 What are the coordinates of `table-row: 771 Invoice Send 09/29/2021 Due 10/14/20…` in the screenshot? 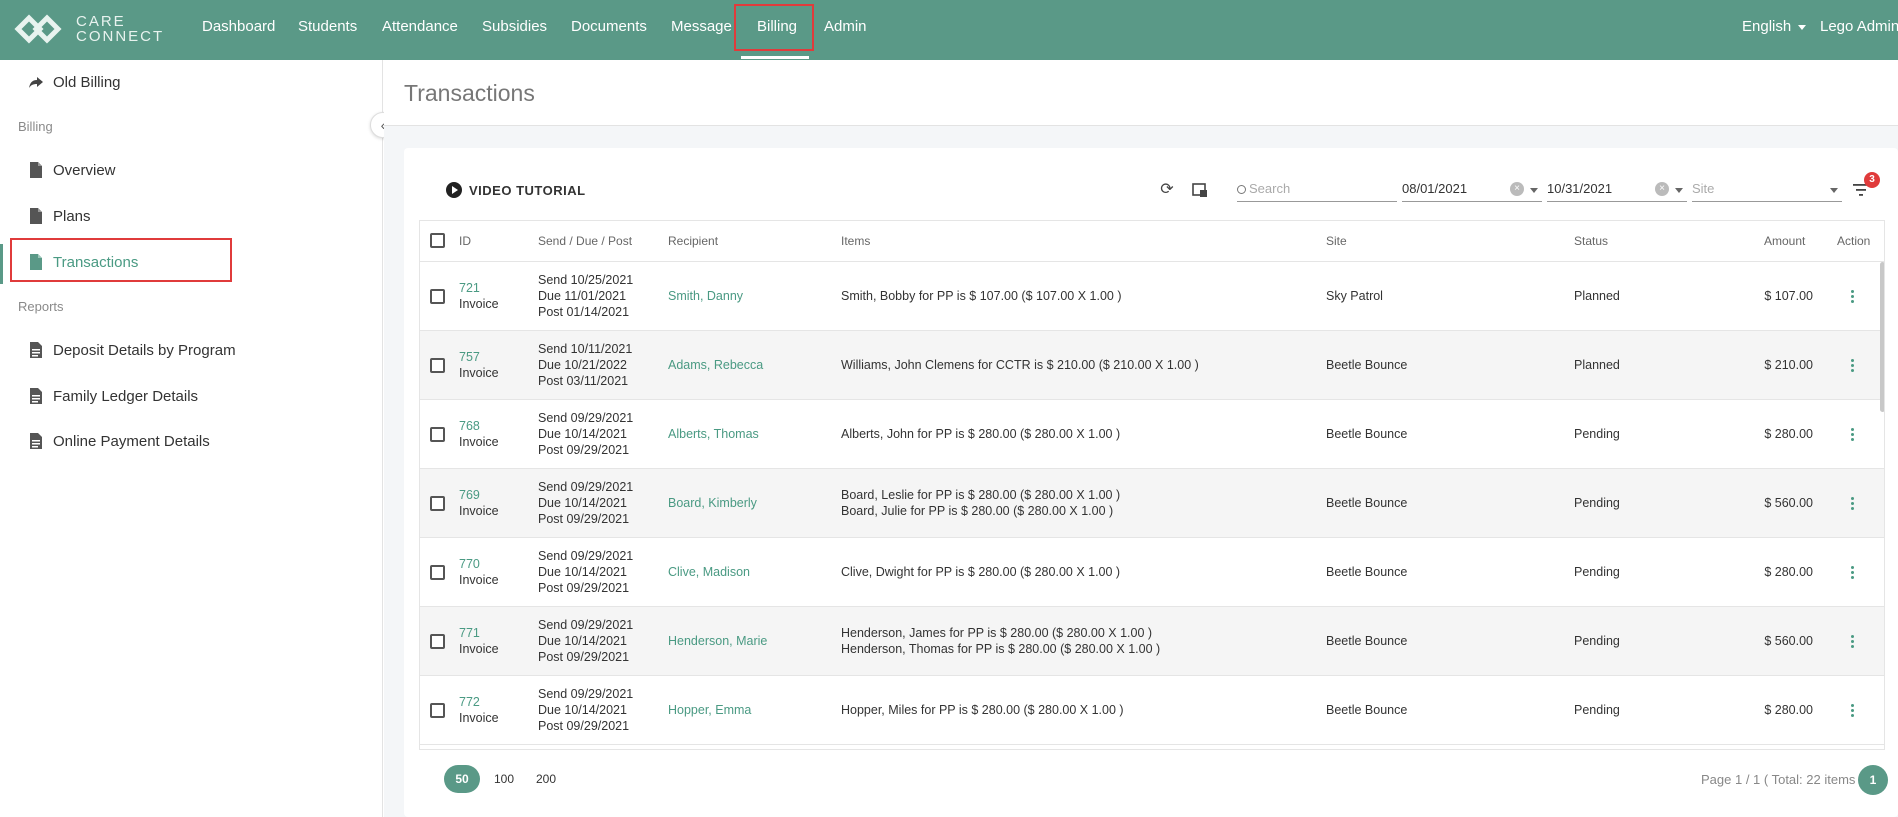 It's located at (1152, 641).